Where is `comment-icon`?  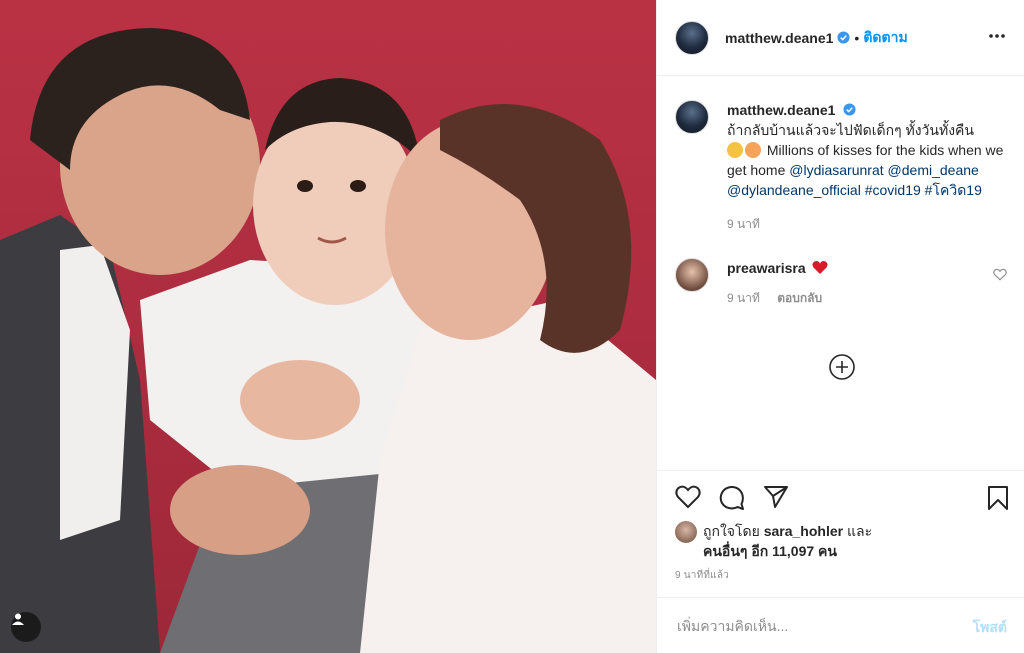
comment-icon is located at coordinates (732, 500).